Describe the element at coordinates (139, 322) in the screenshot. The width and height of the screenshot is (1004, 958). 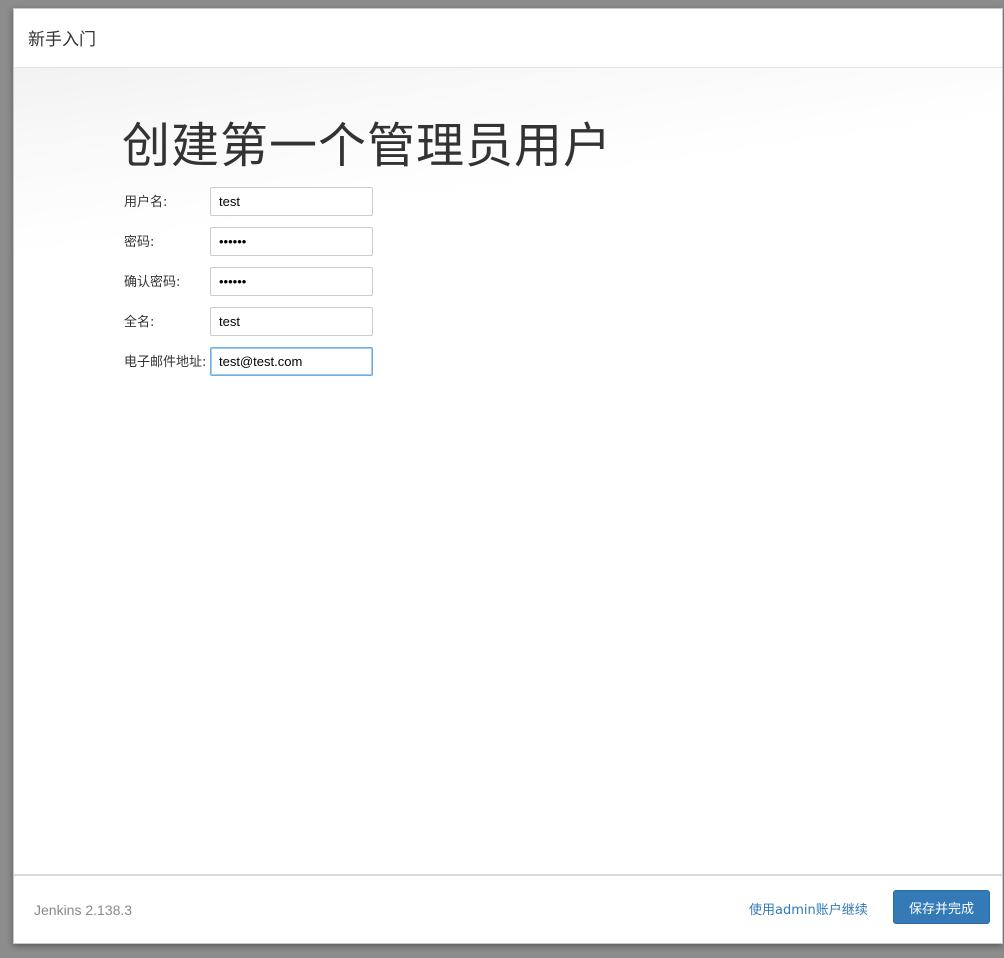
I see `fullname-label: 全名:` at that location.